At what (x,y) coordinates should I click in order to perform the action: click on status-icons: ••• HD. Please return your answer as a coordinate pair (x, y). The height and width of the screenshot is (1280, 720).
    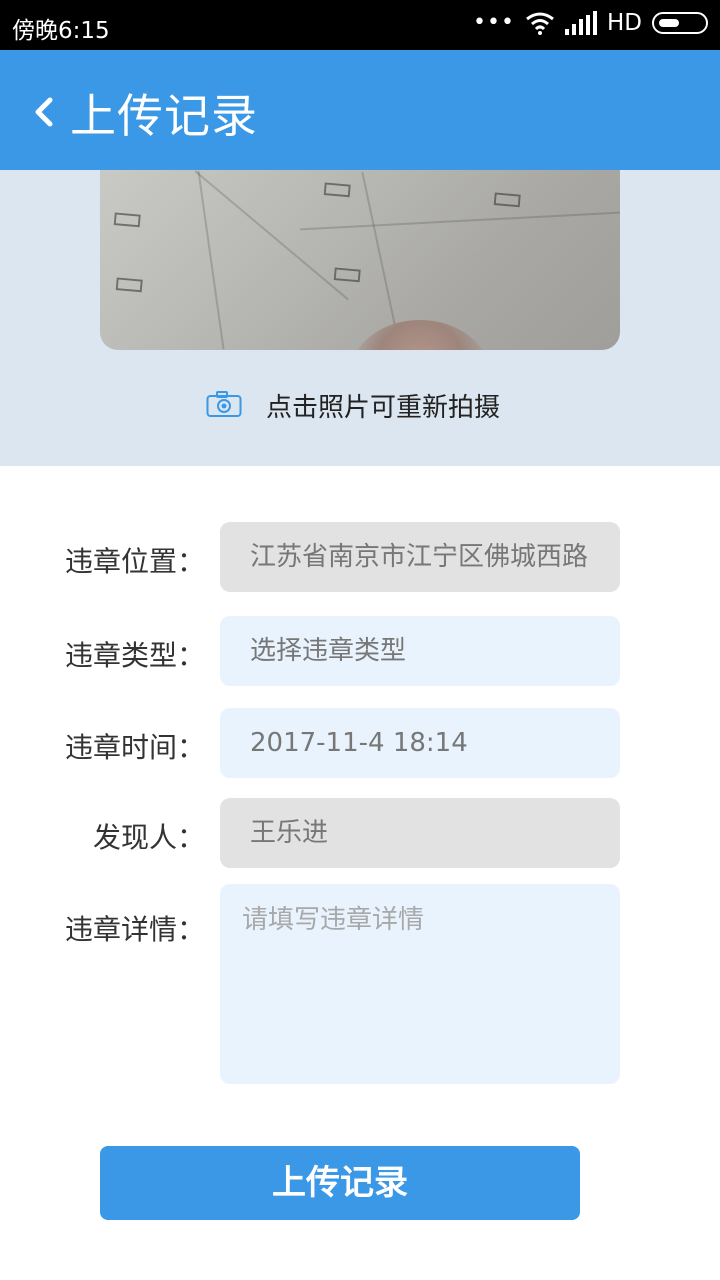
    Looking at the image, I should click on (590, 23).